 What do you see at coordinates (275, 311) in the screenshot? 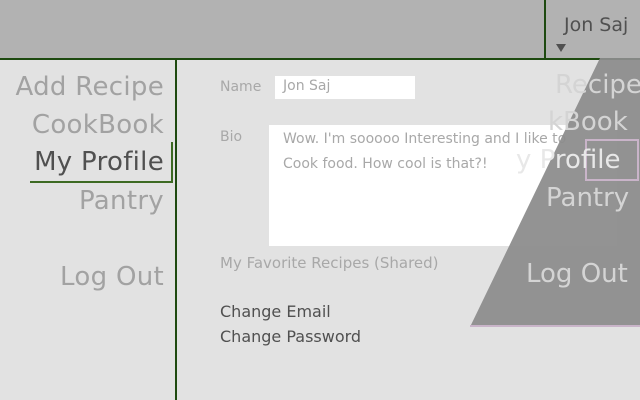
I see `change-email-link: Change Email` at bounding box center [275, 311].